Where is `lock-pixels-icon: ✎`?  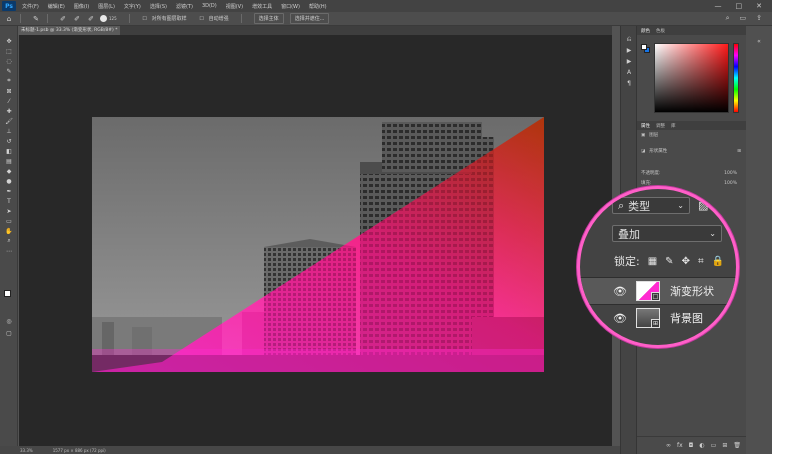
lock-pixels-icon: ✎ is located at coordinates (669, 261).